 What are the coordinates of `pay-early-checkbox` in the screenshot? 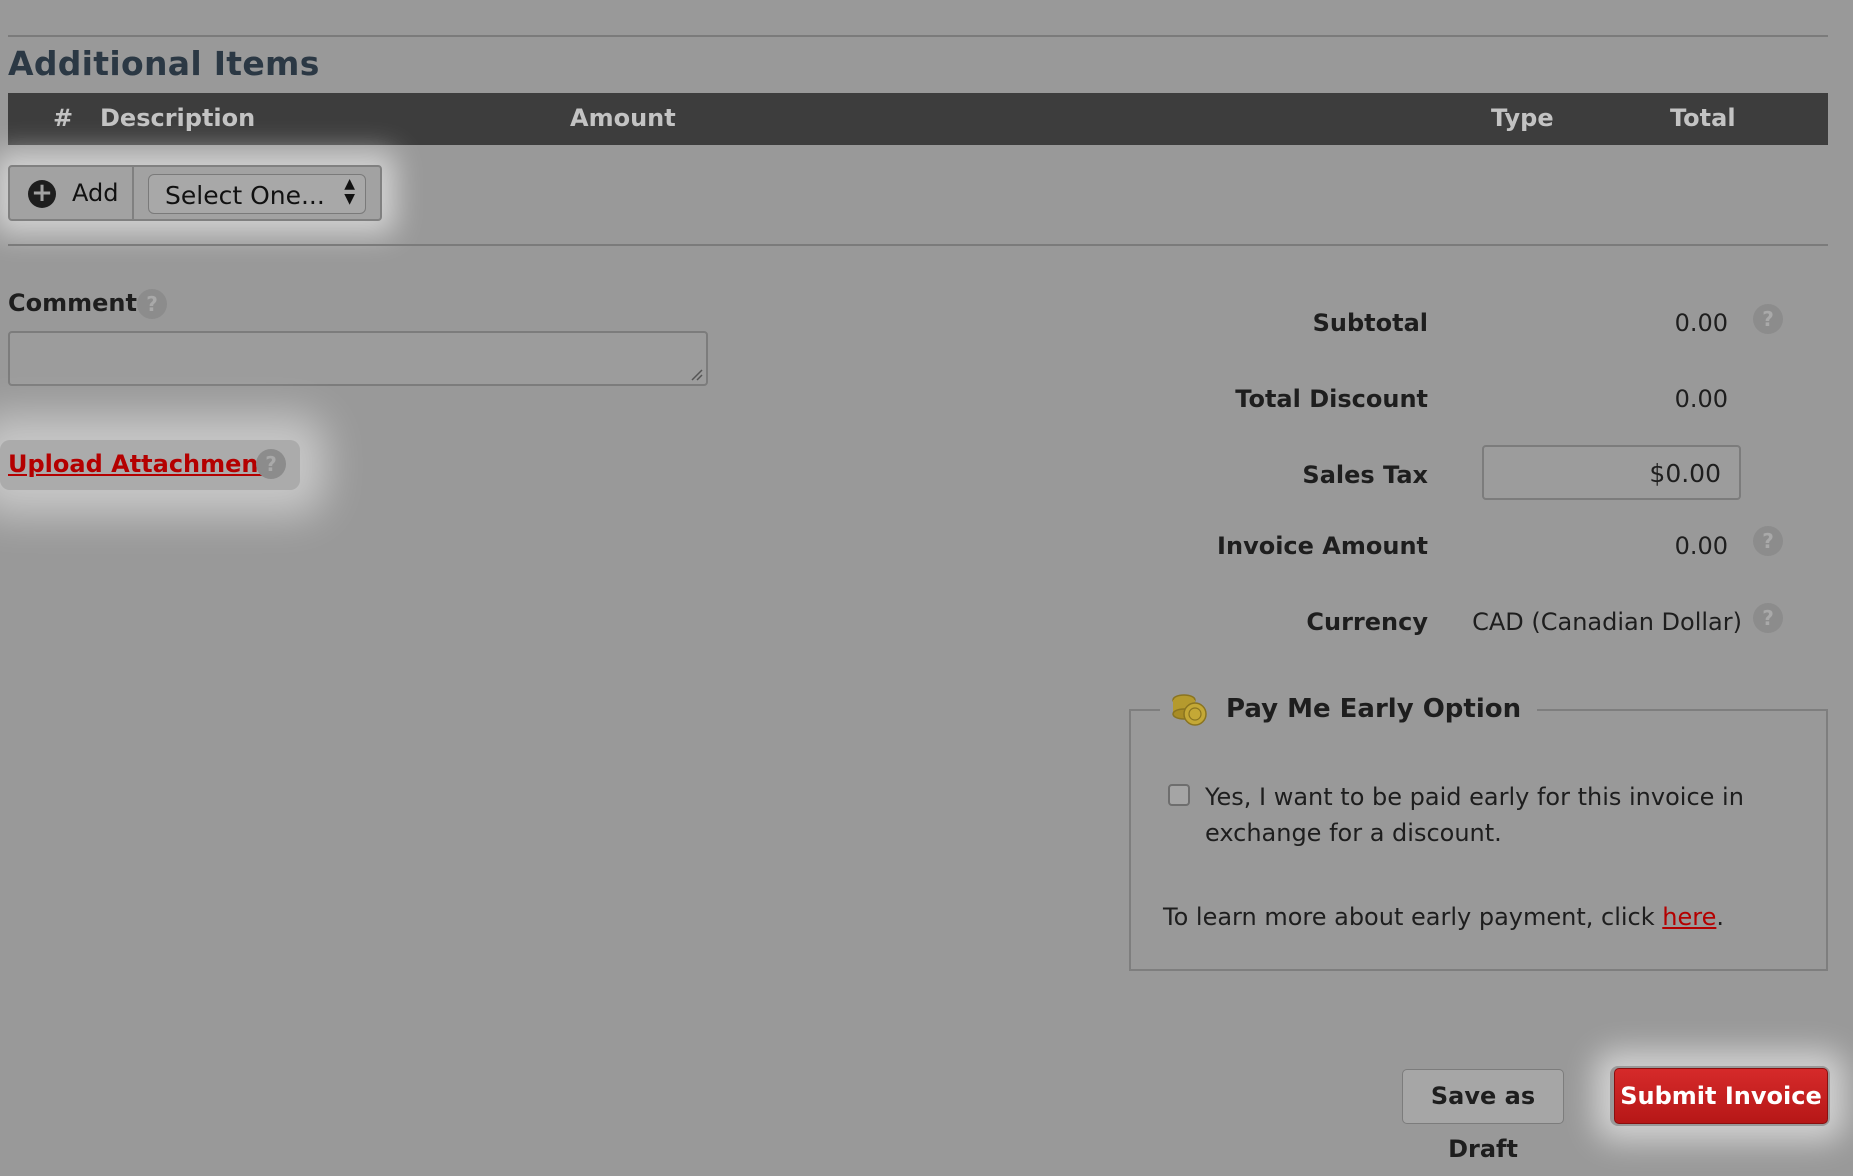 It's located at (1179, 795).